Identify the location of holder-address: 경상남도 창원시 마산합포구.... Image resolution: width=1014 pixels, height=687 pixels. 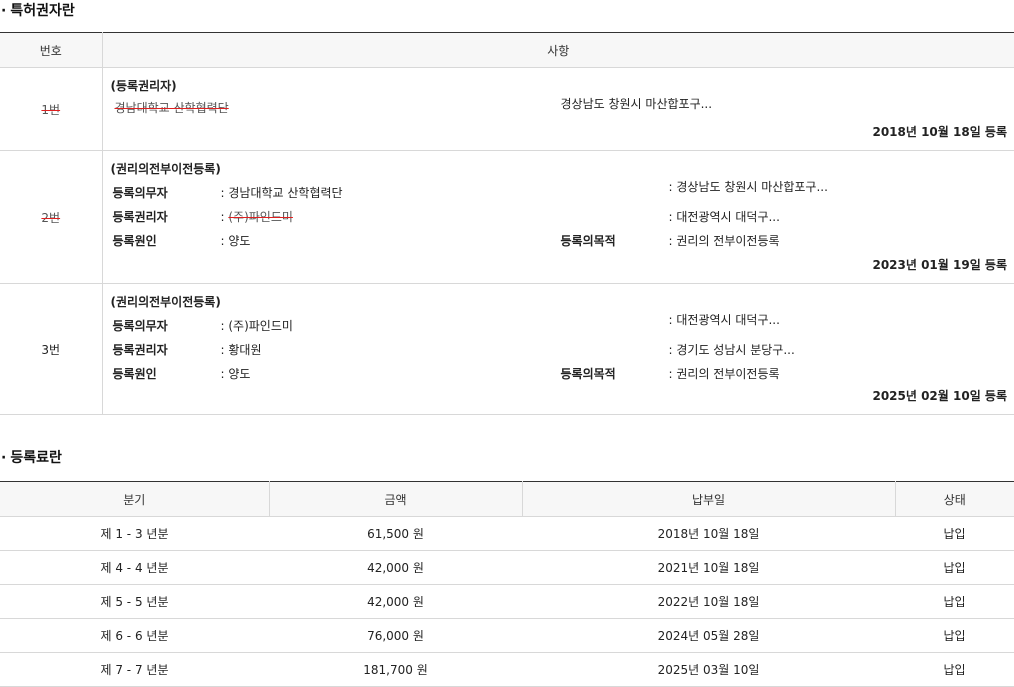
(636, 104).